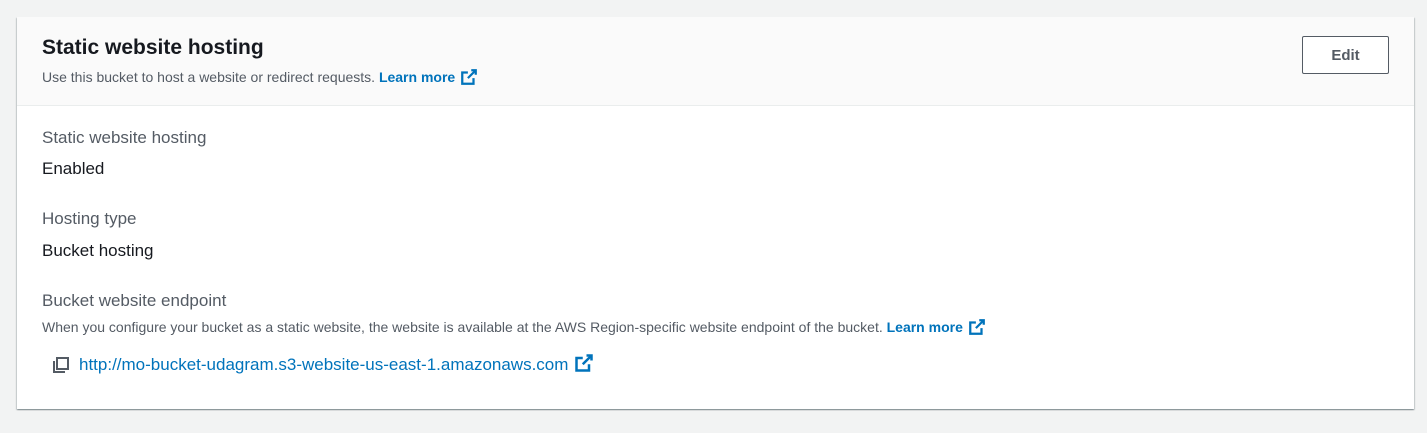  What do you see at coordinates (153, 47) in the screenshot?
I see `panel-title: Static website hosting` at bounding box center [153, 47].